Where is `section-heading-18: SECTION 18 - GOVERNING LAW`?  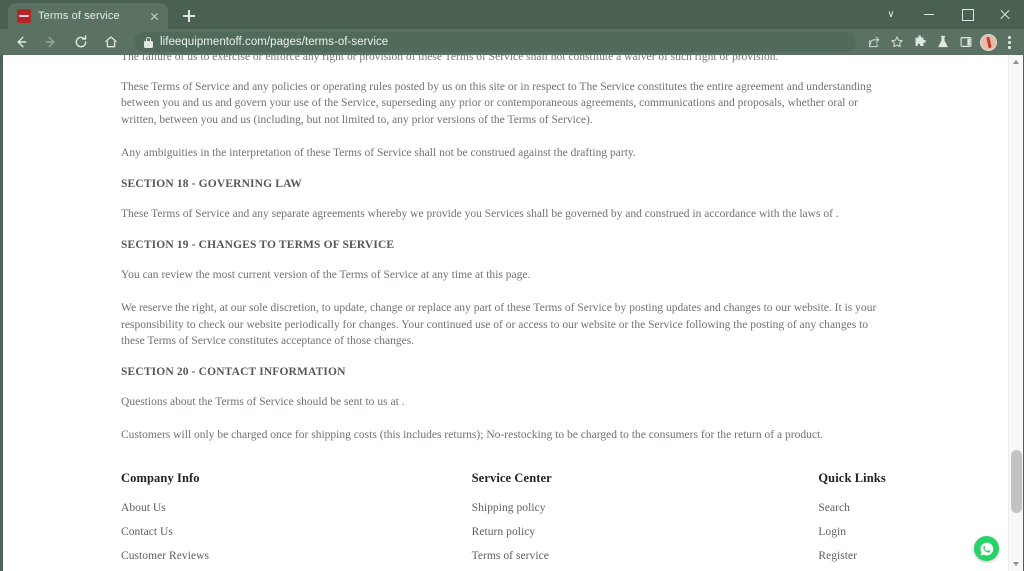 section-heading-18: SECTION 18 - GOVERNING LAW is located at coordinates (211, 184).